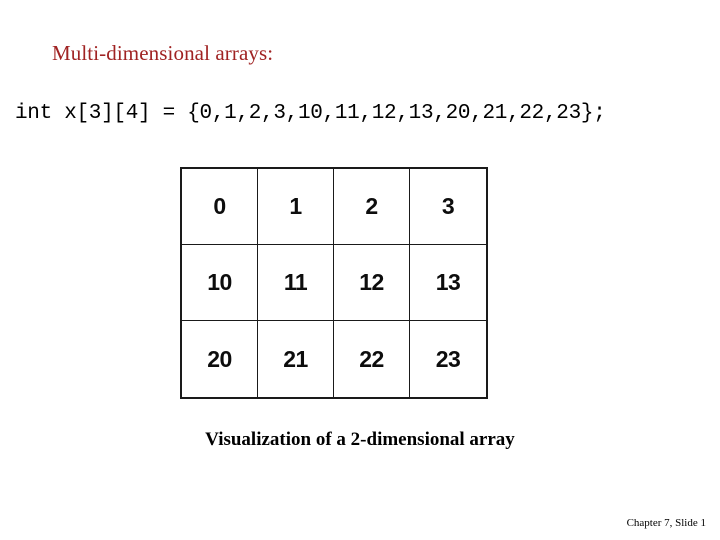 This screenshot has height=540, width=720. Describe the element at coordinates (220, 283) in the screenshot. I see `array-cell: 10` at that location.